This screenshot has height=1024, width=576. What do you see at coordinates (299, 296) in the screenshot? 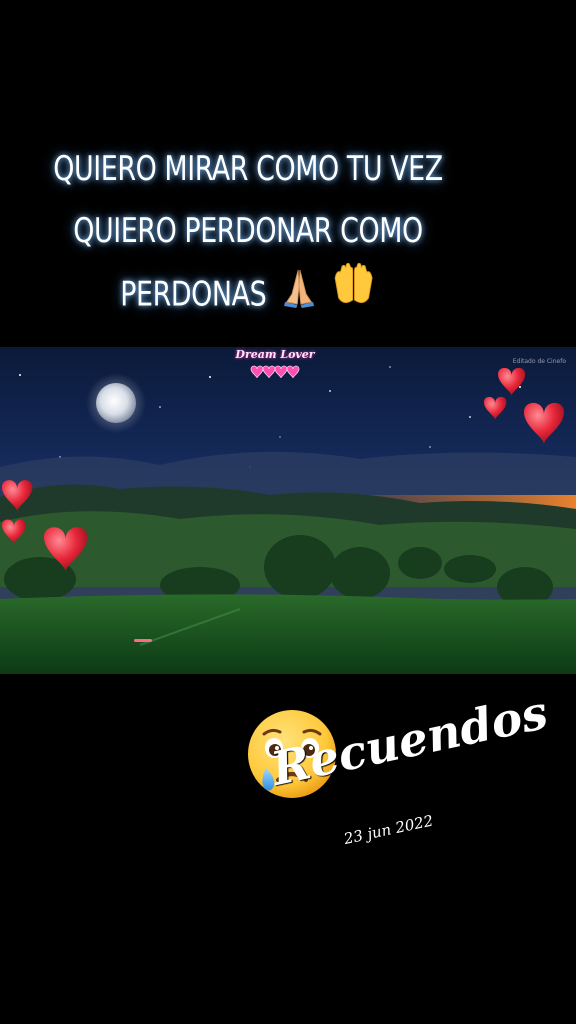
I see `folded-hands-icon` at bounding box center [299, 296].